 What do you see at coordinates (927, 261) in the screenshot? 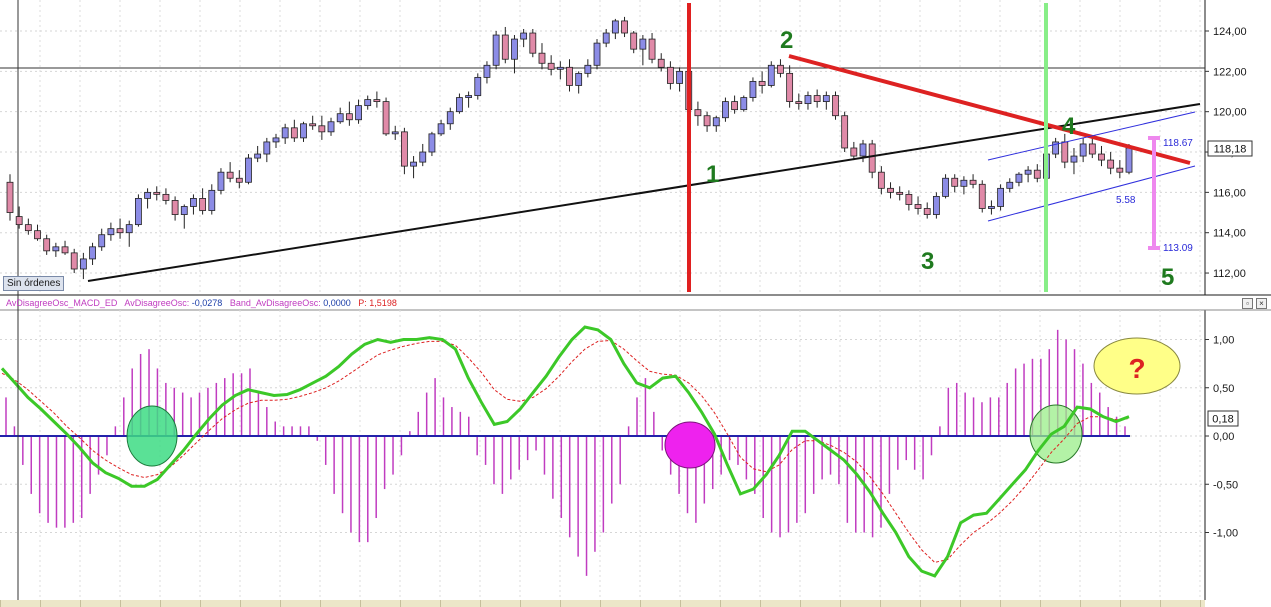
I see `wave-label-3: 3` at bounding box center [927, 261].